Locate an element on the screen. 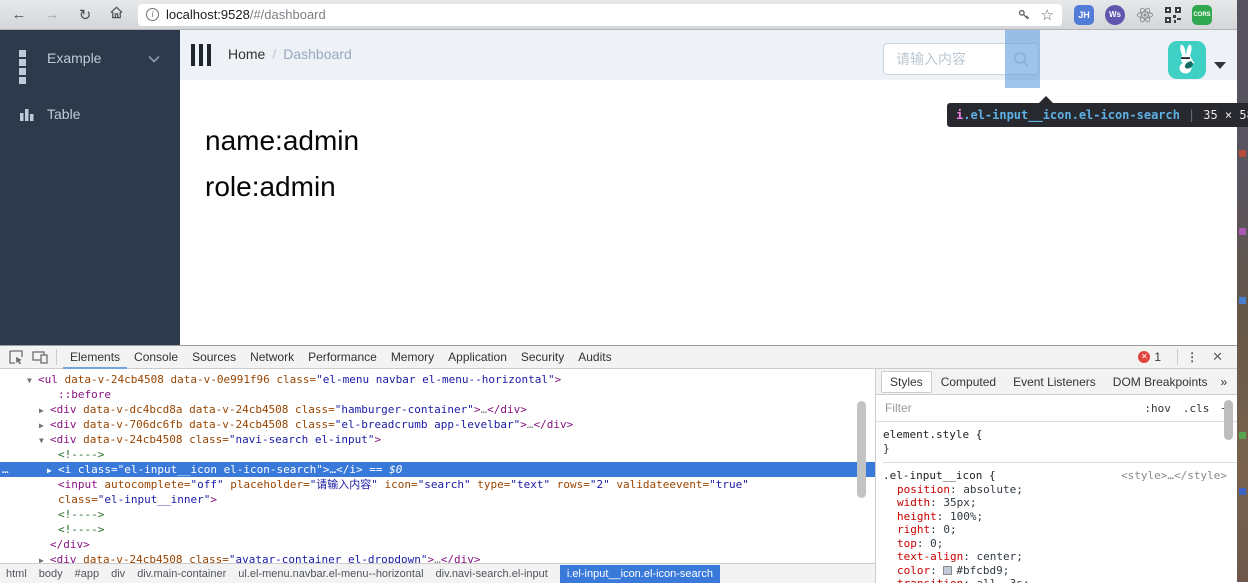 The image size is (1248, 583). devtools-toolbar-right: ✕ 1 ⋮ ✕ is located at coordinates (1187, 357).